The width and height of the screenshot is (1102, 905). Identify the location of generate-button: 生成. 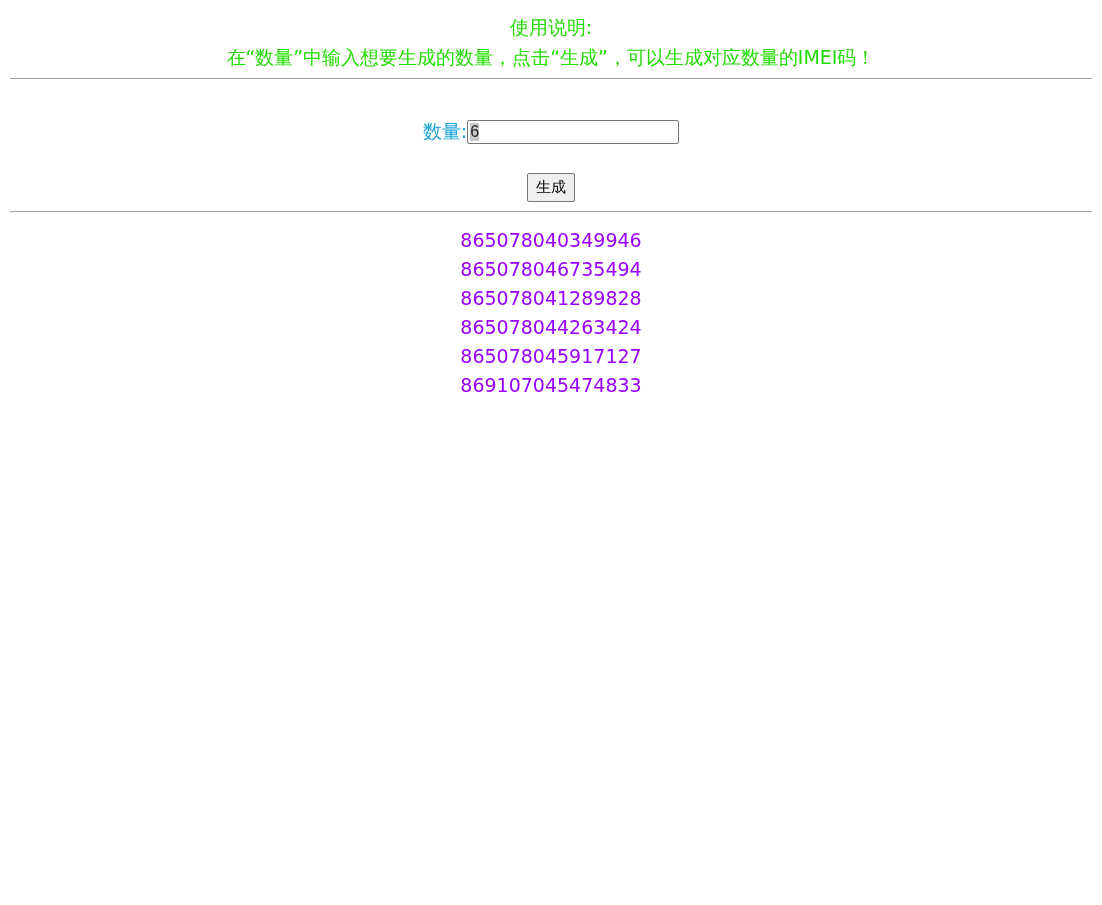
(551, 187).